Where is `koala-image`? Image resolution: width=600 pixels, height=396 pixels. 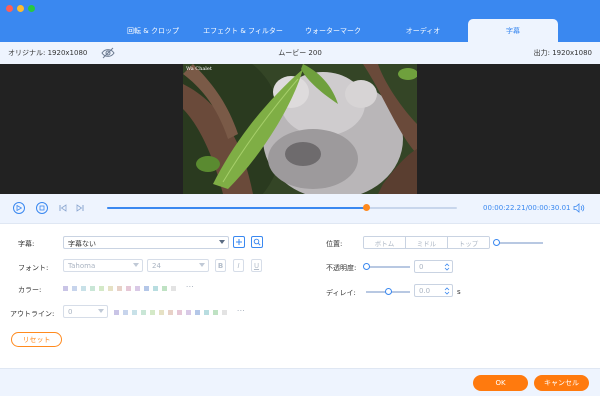 koala-image is located at coordinates (300, 129).